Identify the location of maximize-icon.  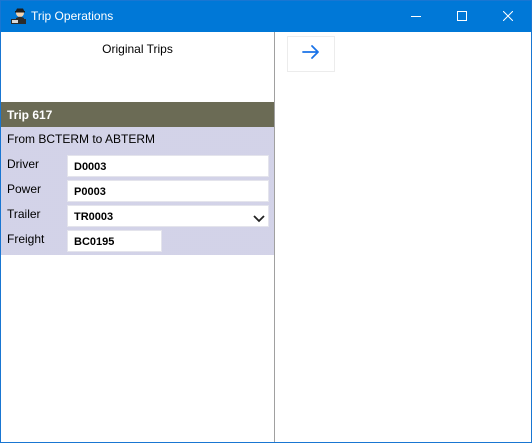
(462, 17).